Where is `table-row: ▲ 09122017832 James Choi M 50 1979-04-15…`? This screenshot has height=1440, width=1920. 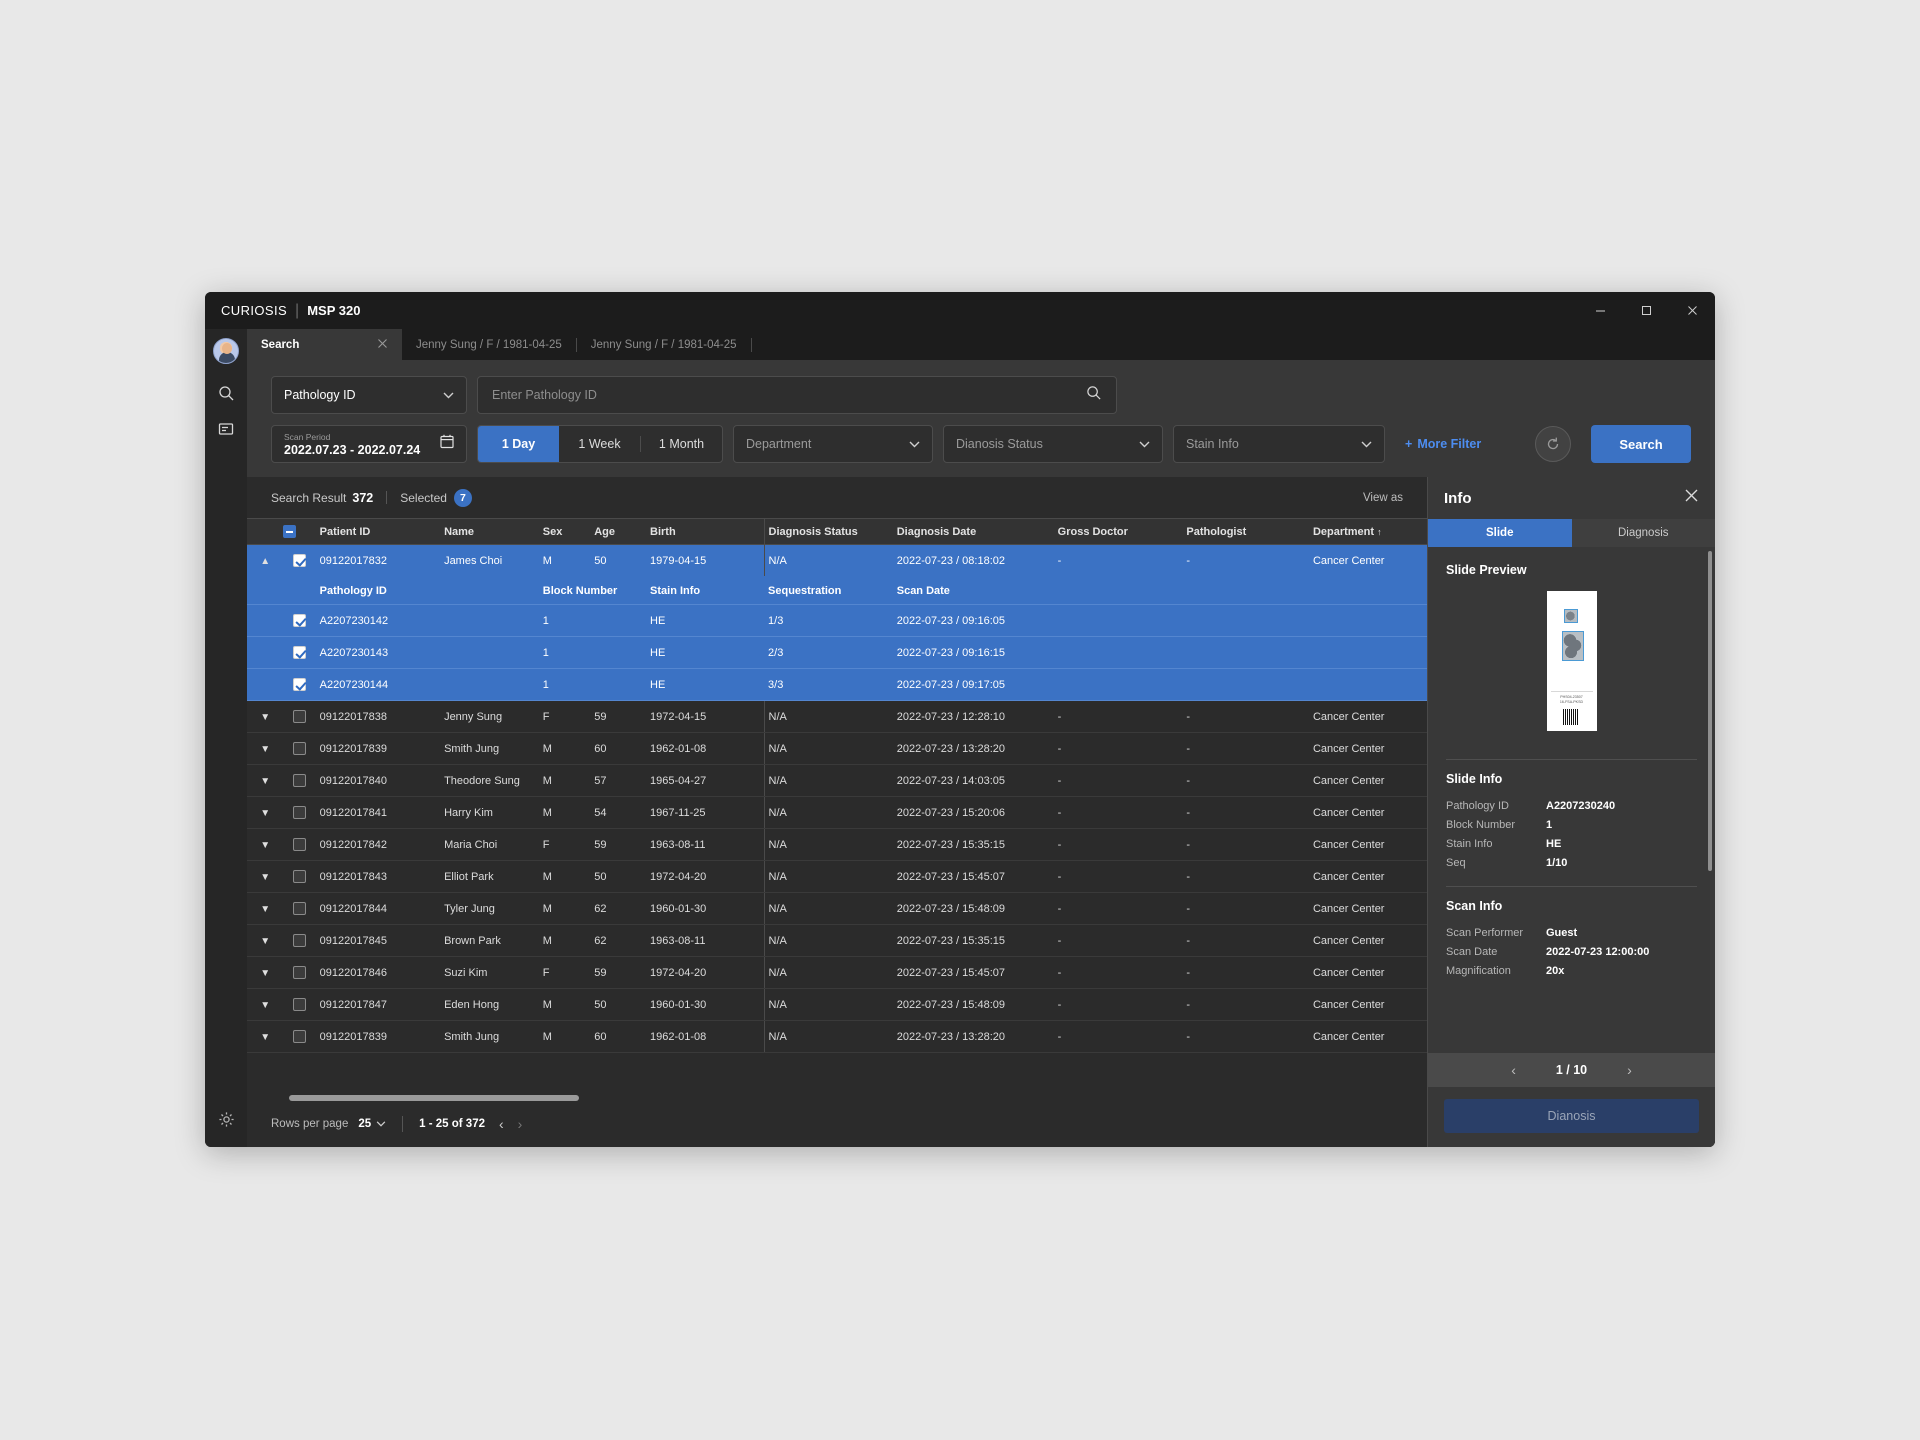
table-row: ▲ 09122017832 James Choi M 50 1979-04-15… is located at coordinates (837, 560).